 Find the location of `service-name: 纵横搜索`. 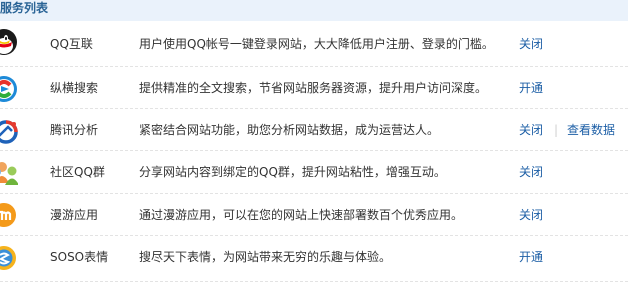

service-name: 纵横搜索 is located at coordinates (74, 88).